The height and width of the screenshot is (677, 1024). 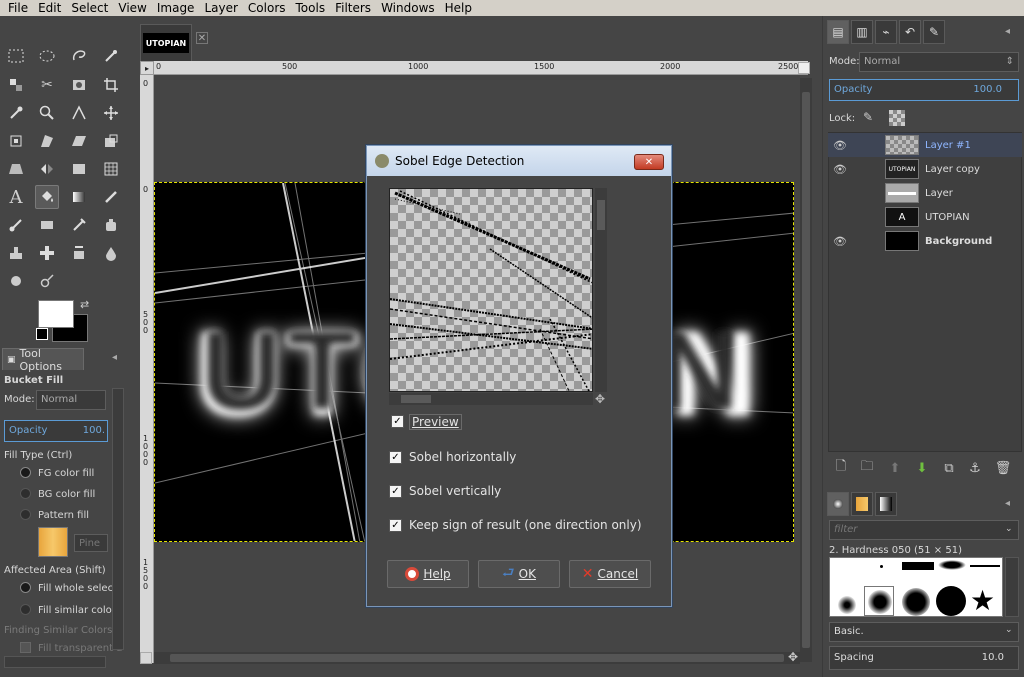 I want to click on color-picker-icon, so click(x=16, y=113).